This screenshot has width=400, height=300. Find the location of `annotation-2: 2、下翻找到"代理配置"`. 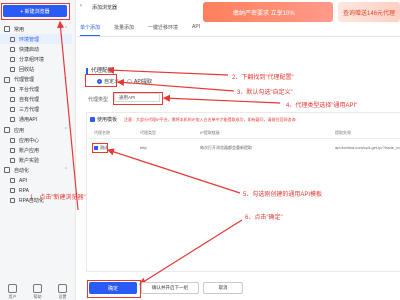

annotation-2: 2、下翻找到"代理配置" is located at coordinates (263, 78).